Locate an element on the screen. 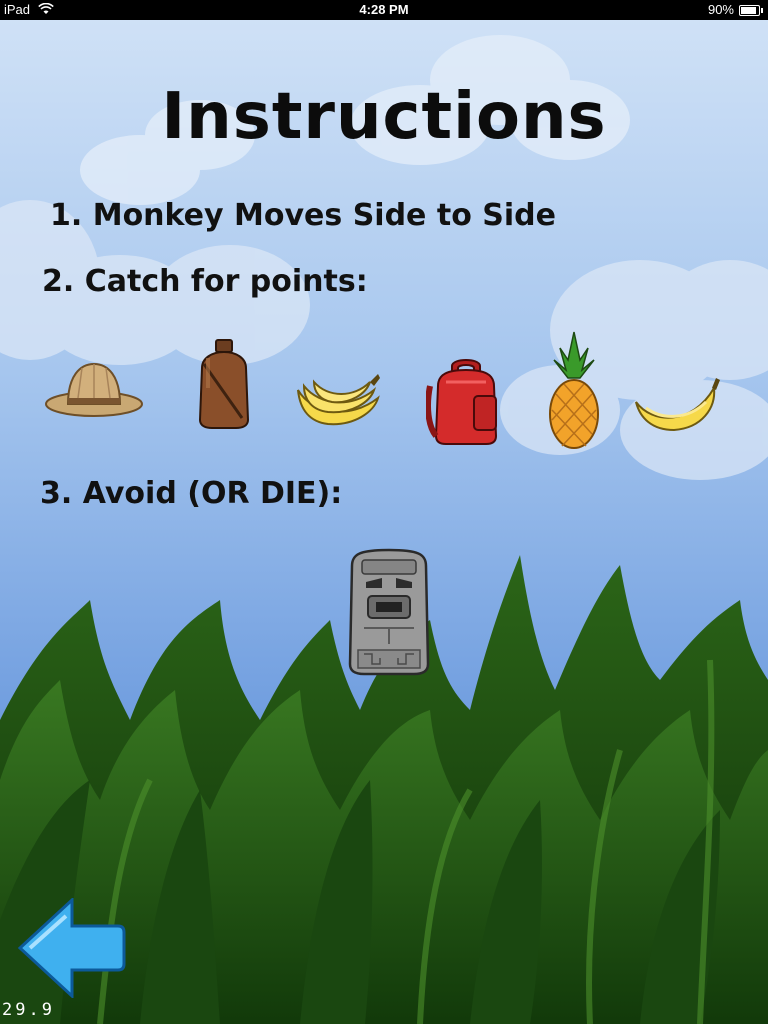 The height and width of the screenshot is (1024, 768). instruction-step-2: 2. Catch for points: is located at coordinates (205, 281).